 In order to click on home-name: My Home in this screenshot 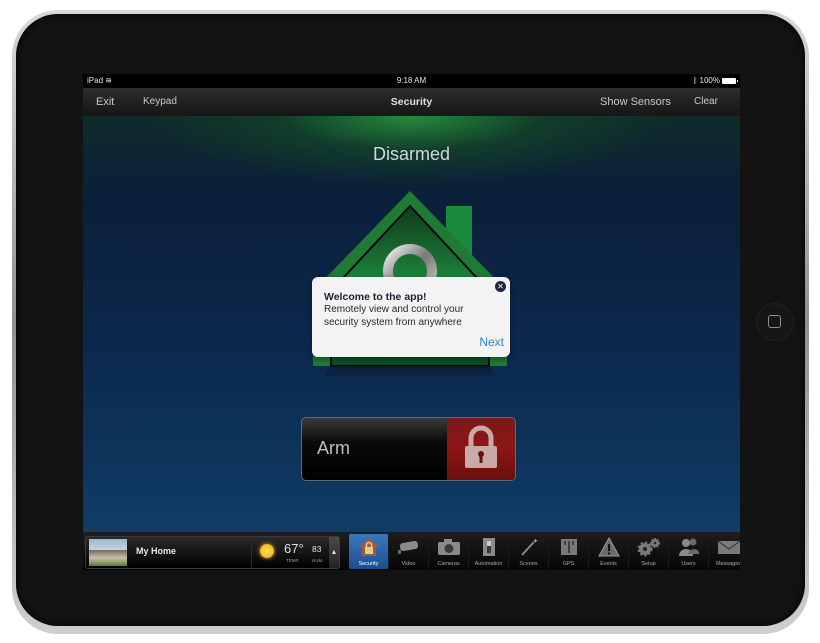, I will do `click(156, 551)`.